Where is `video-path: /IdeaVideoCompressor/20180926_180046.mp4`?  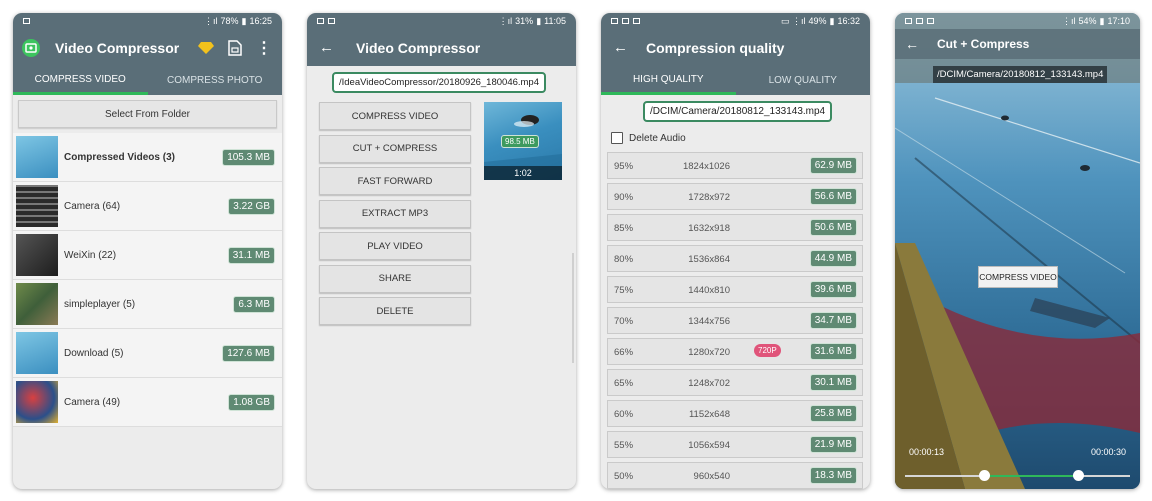 video-path: /IdeaVideoCompressor/20180926_180046.mp4 is located at coordinates (439, 82).